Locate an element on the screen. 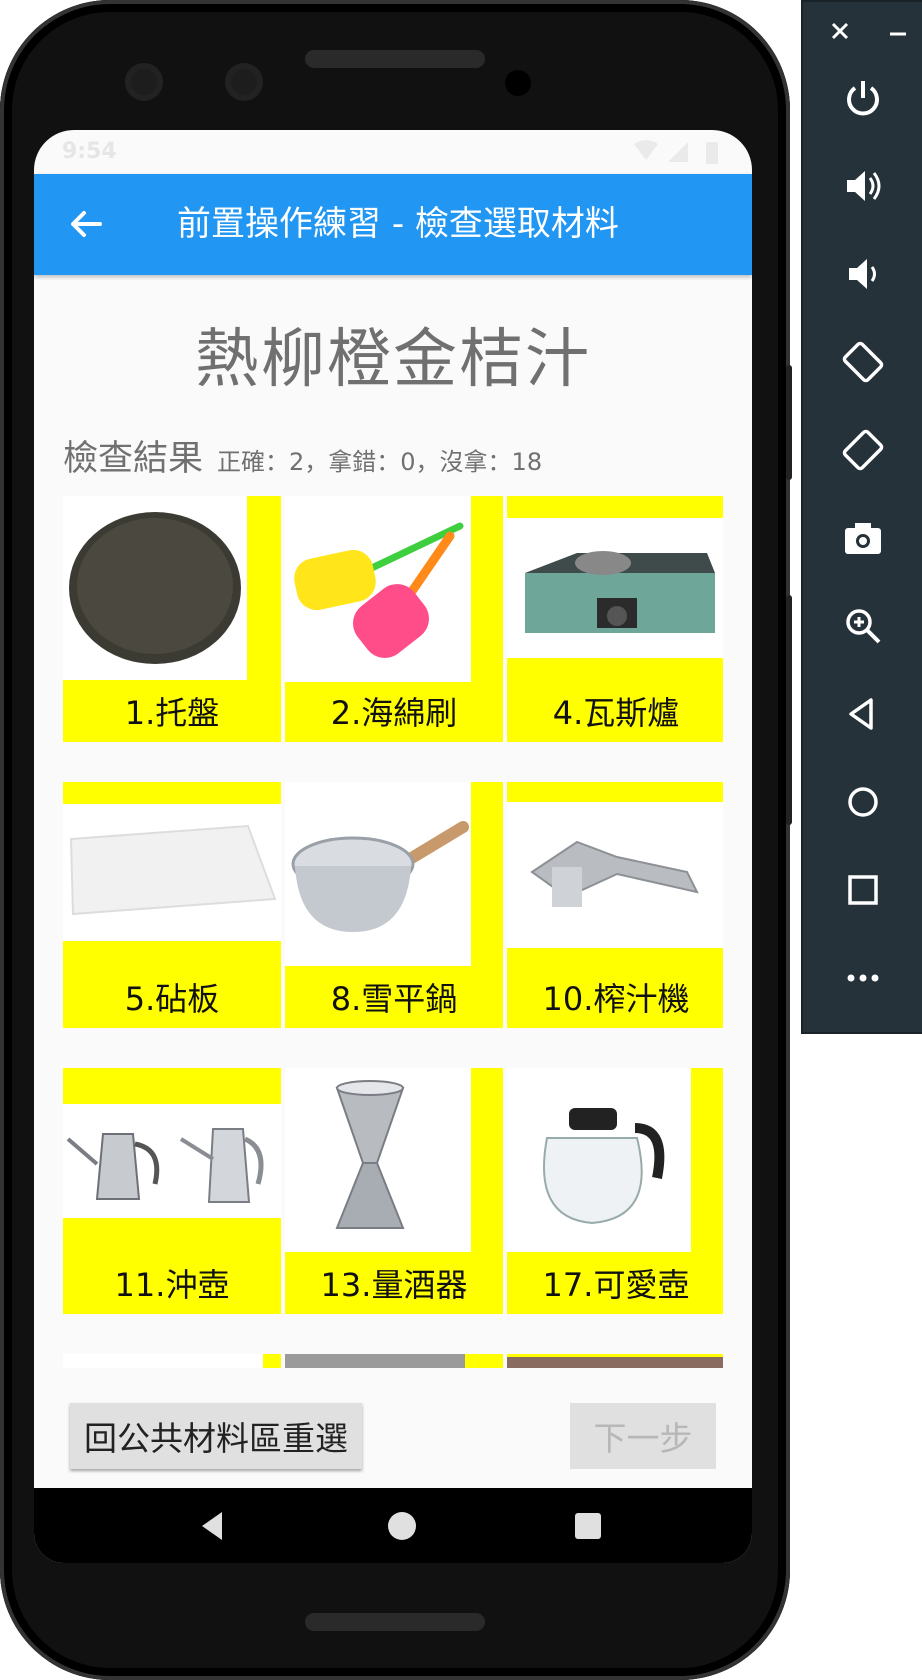  emulator-control-panel is located at coordinates (861, 517).